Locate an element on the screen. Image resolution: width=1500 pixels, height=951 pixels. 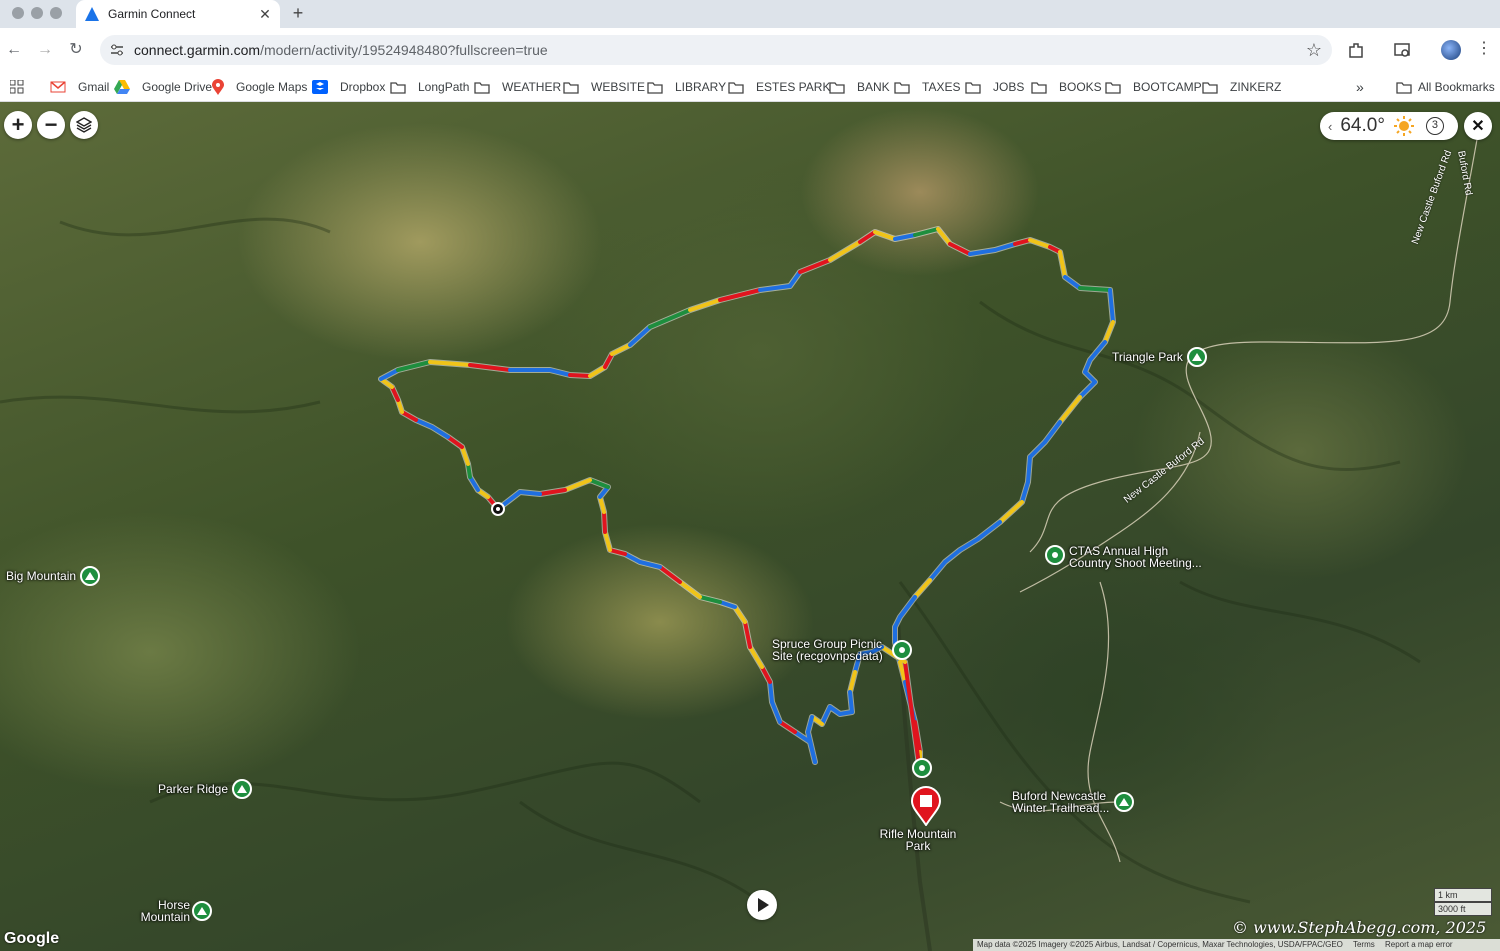
bookmark-google-maps: Google Maps is located at coordinates (259, 87).